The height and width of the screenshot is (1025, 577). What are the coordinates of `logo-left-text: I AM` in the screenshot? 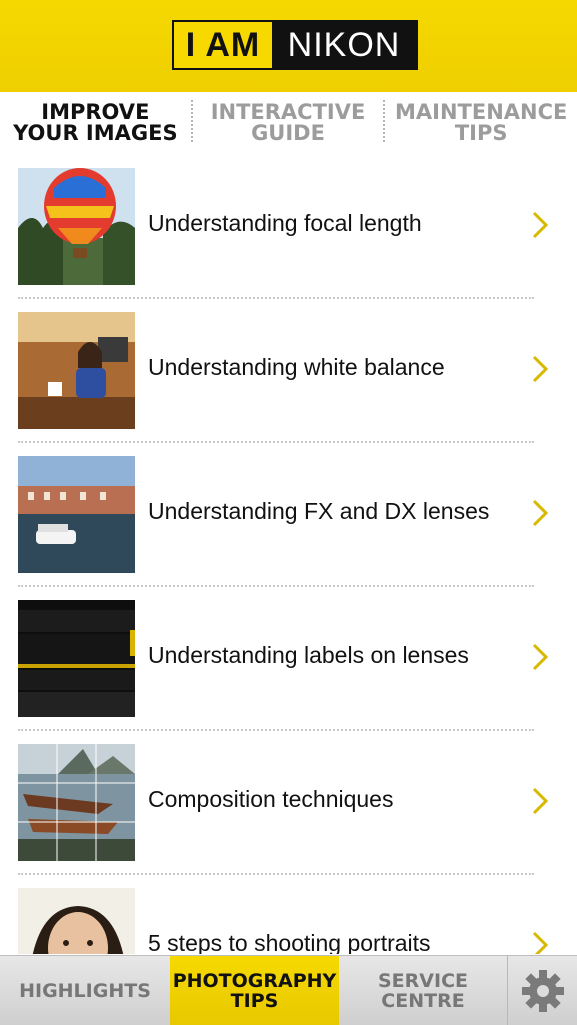 It's located at (223, 45).